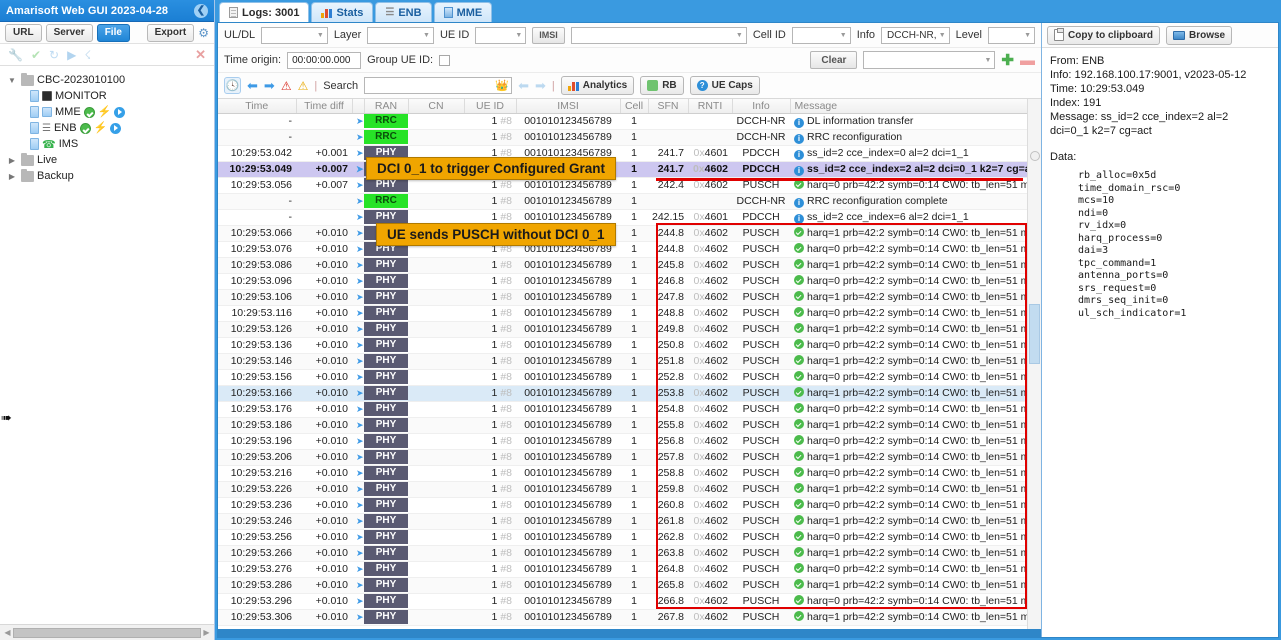  I want to click on clock-icon: 🕓, so click(232, 85).